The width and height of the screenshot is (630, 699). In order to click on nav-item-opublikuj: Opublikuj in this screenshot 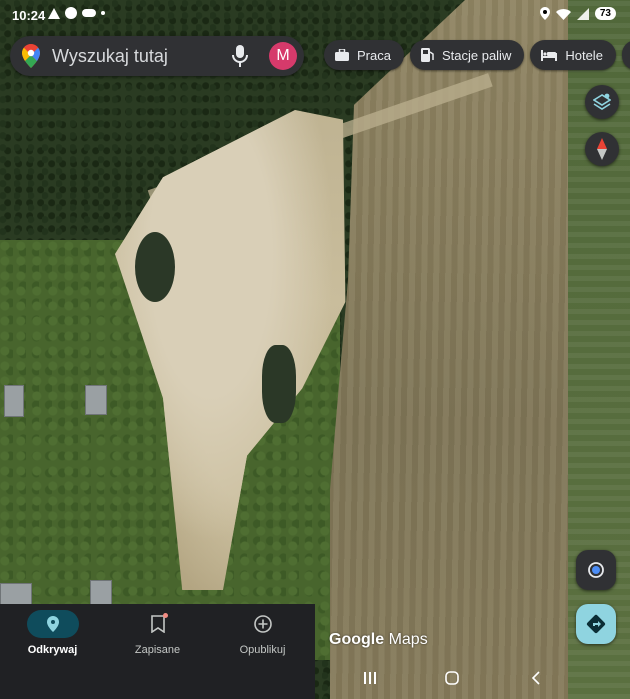, I will do `click(262, 630)`.